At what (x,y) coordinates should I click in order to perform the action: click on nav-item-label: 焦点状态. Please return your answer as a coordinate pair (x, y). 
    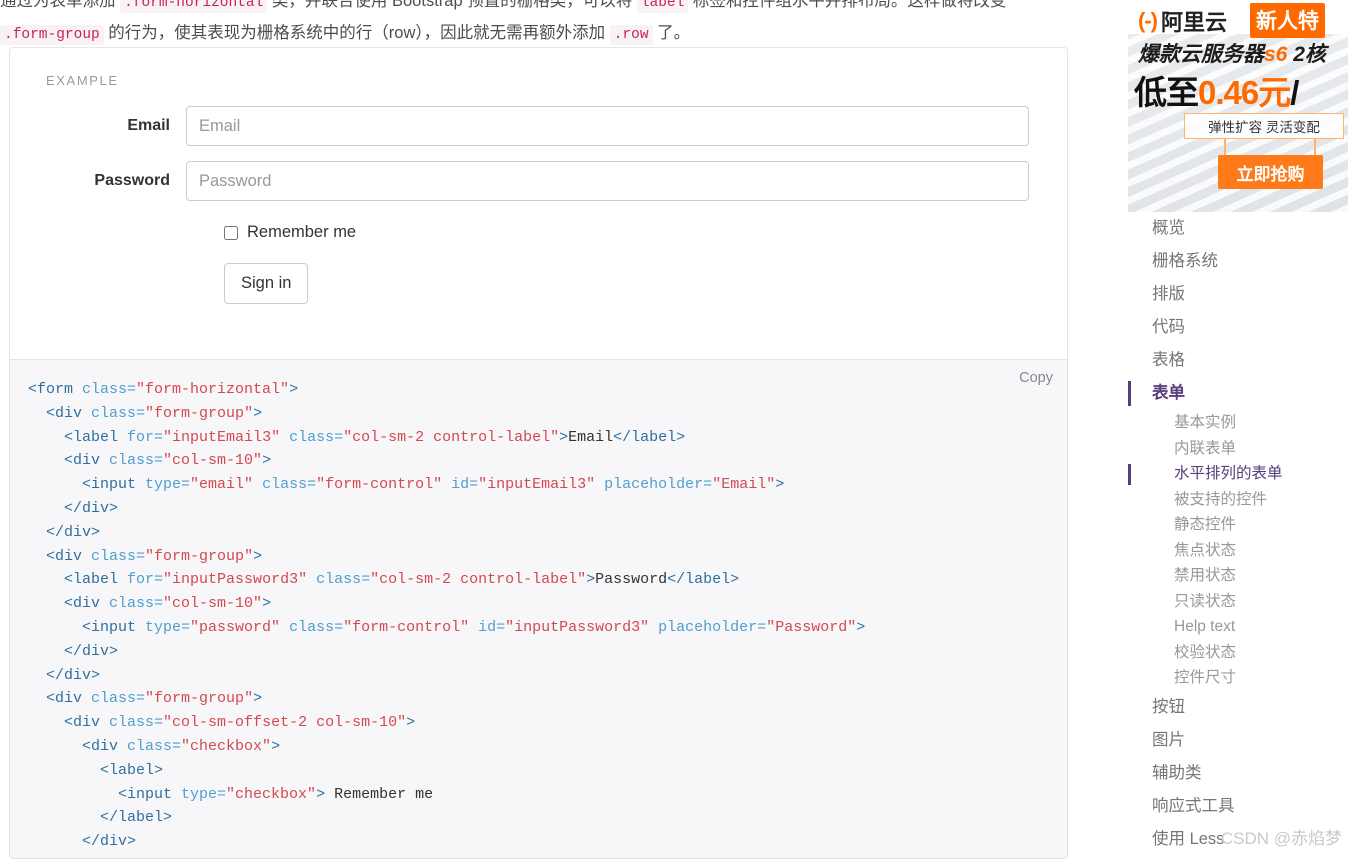
    Looking at the image, I should click on (1205, 550).